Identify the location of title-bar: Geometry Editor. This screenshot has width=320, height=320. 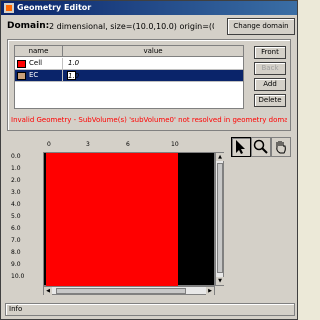
(149, 8).